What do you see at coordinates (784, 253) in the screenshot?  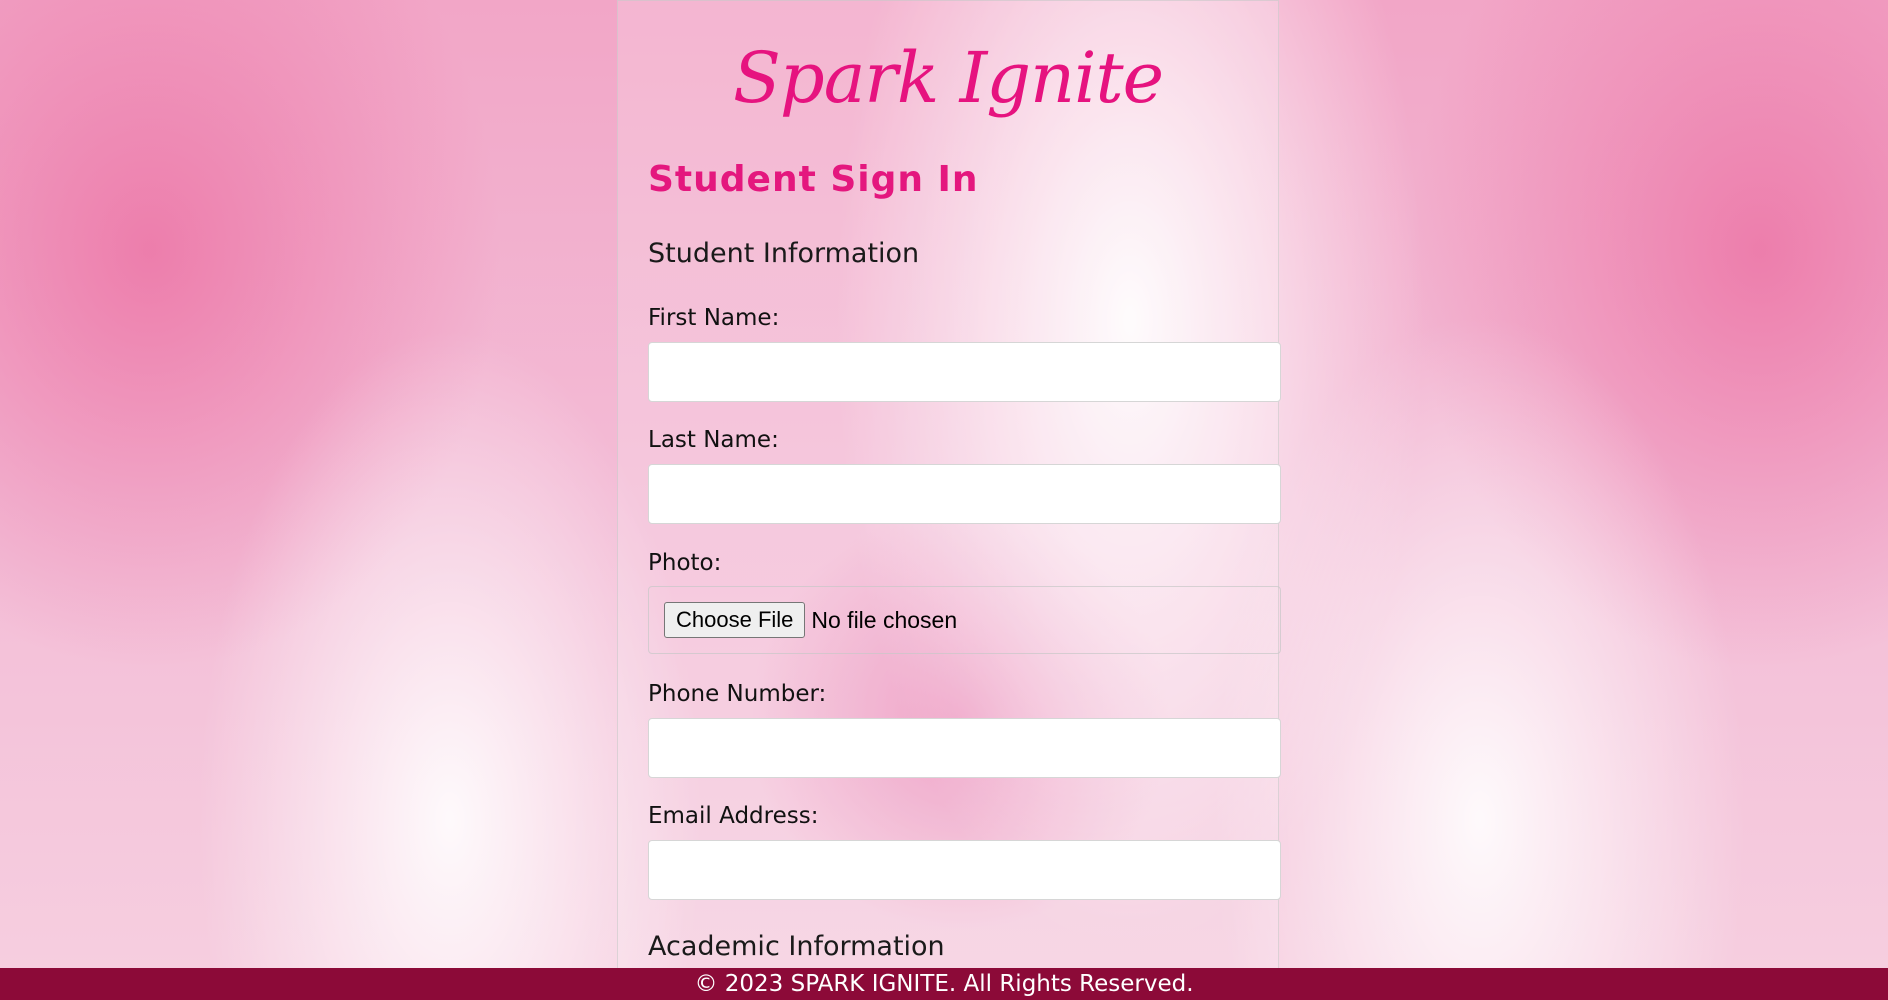 I see `section-student-information: Student Information` at bounding box center [784, 253].